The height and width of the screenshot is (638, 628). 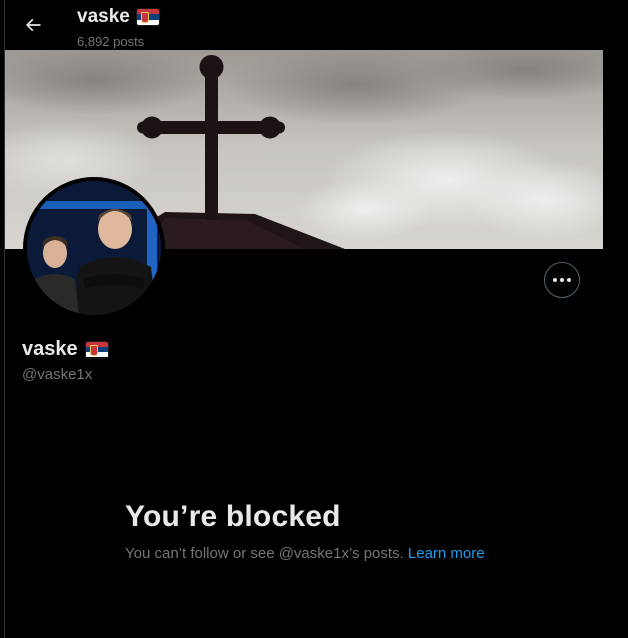 I want to click on header-title: vaske, so click(x=118, y=17).